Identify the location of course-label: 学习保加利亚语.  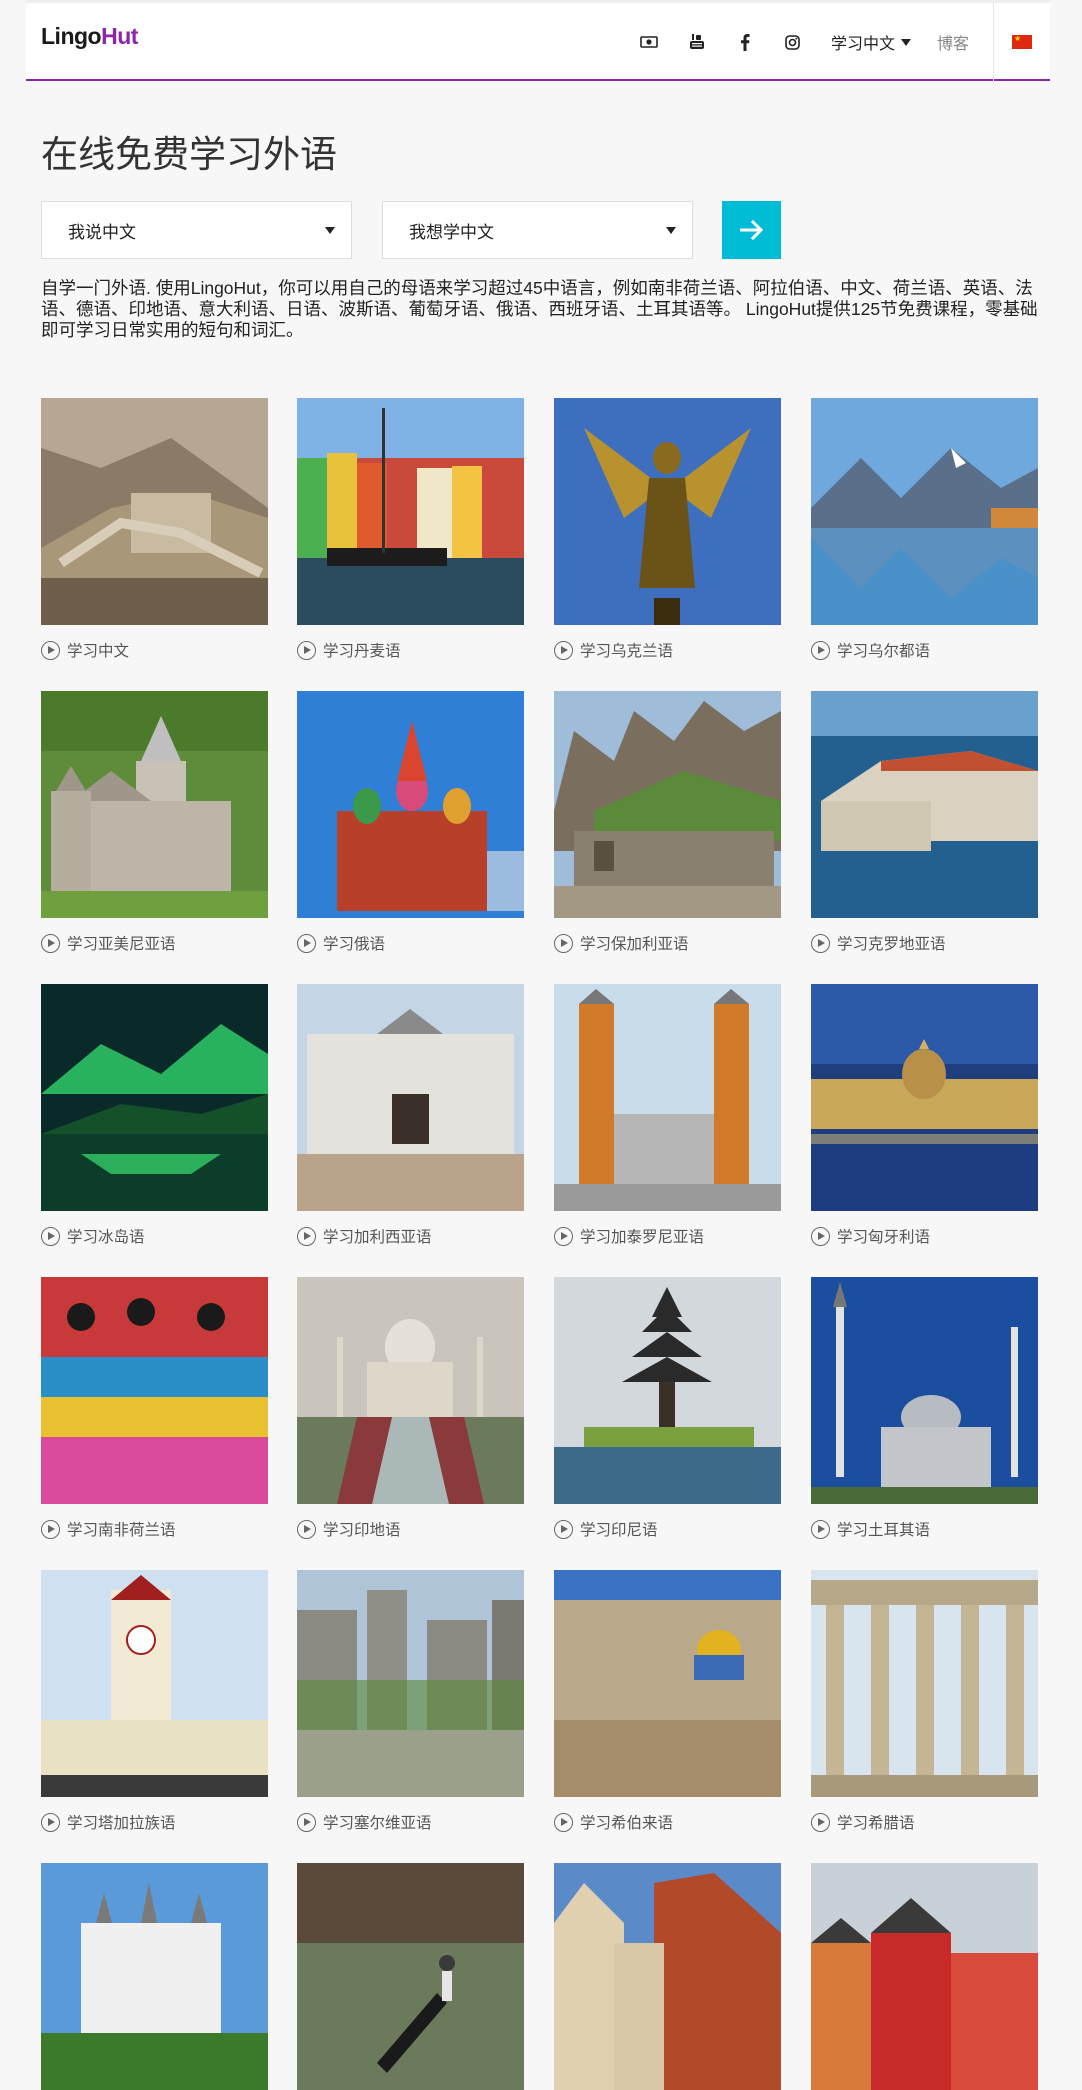
(634, 944).